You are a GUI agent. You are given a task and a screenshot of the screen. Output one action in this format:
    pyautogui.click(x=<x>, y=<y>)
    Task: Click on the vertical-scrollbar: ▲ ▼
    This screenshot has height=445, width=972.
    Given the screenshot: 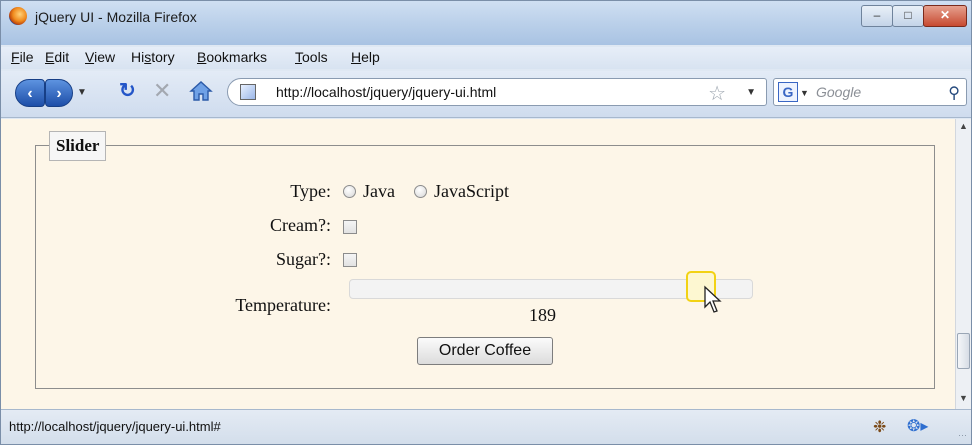 What is the action you would take?
    pyautogui.click(x=963, y=264)
    